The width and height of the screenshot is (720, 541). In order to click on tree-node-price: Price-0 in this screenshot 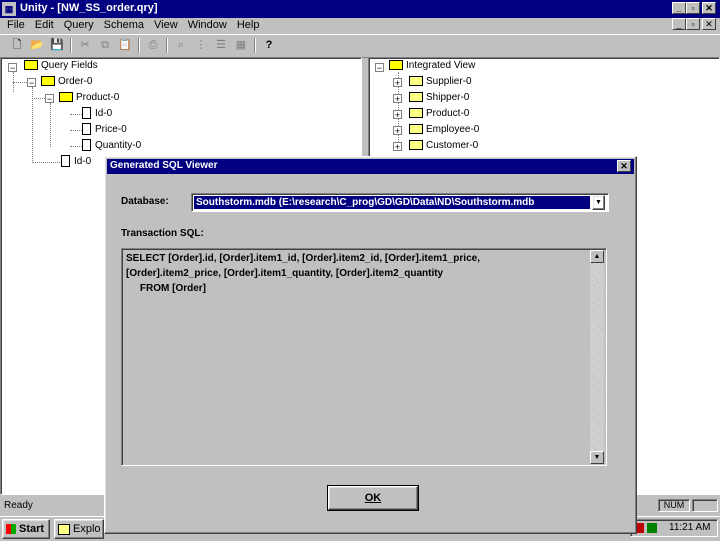, I will do `click(104, 130)`.